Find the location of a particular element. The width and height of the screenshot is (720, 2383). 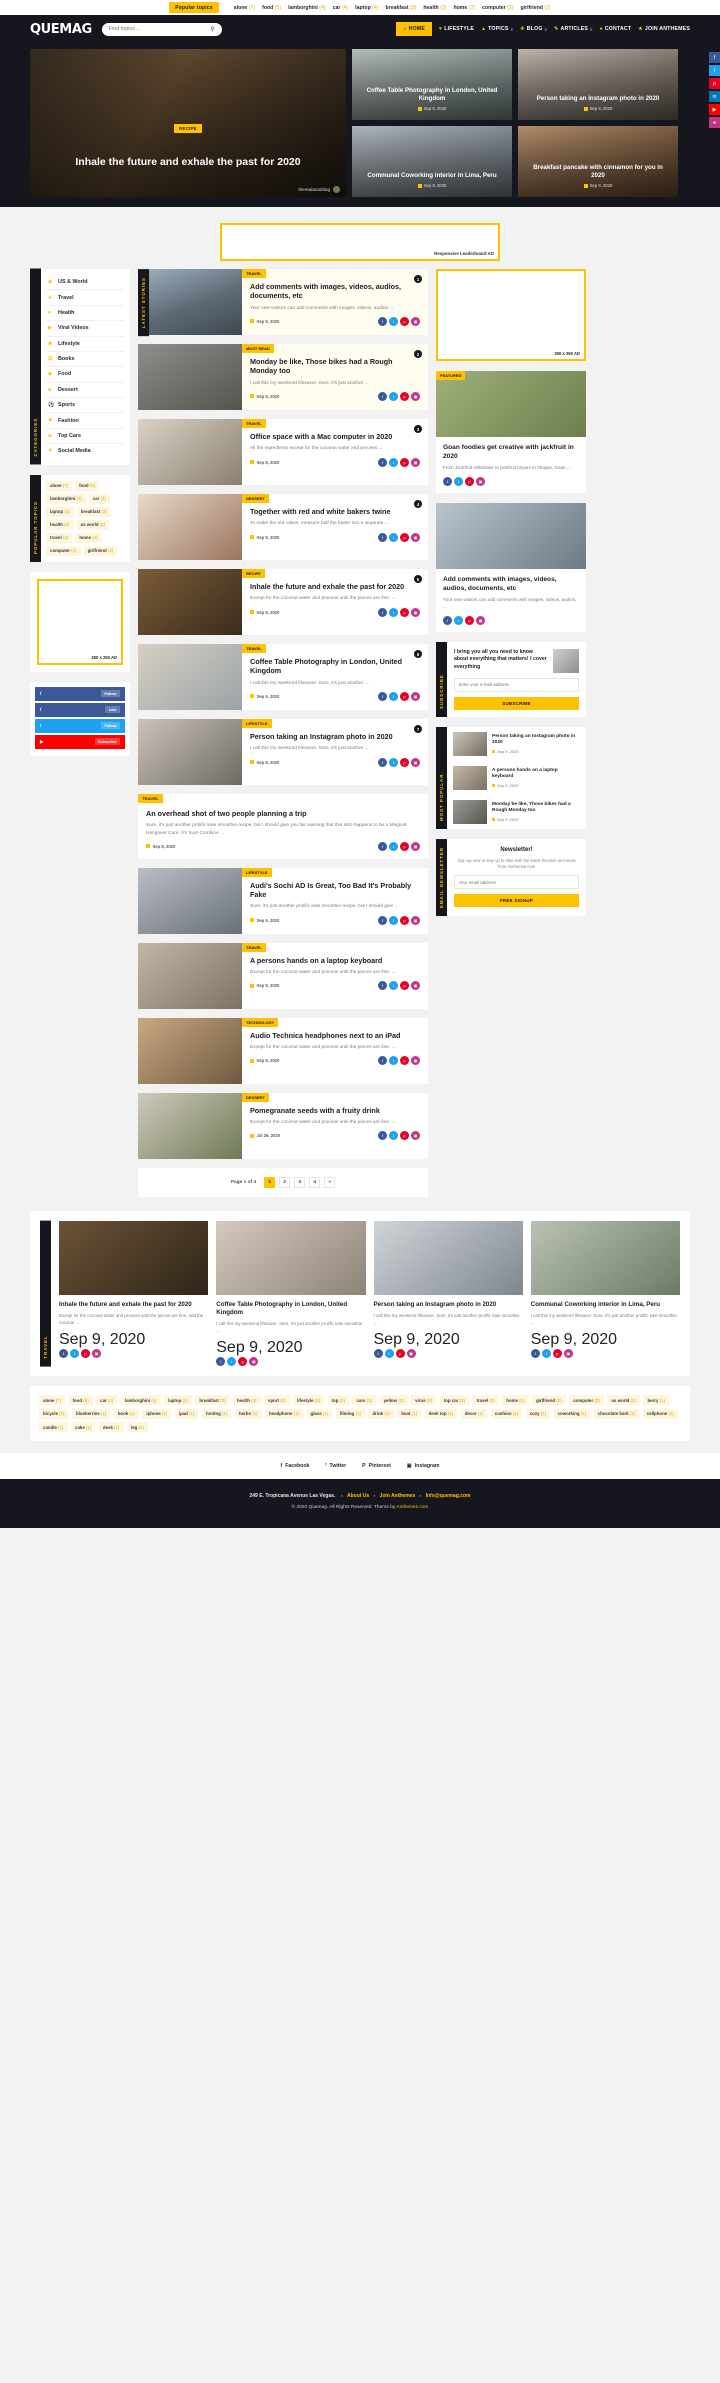

cloud-tag-blueberries: blueberries (1) is located at coordinates (91, 1413).